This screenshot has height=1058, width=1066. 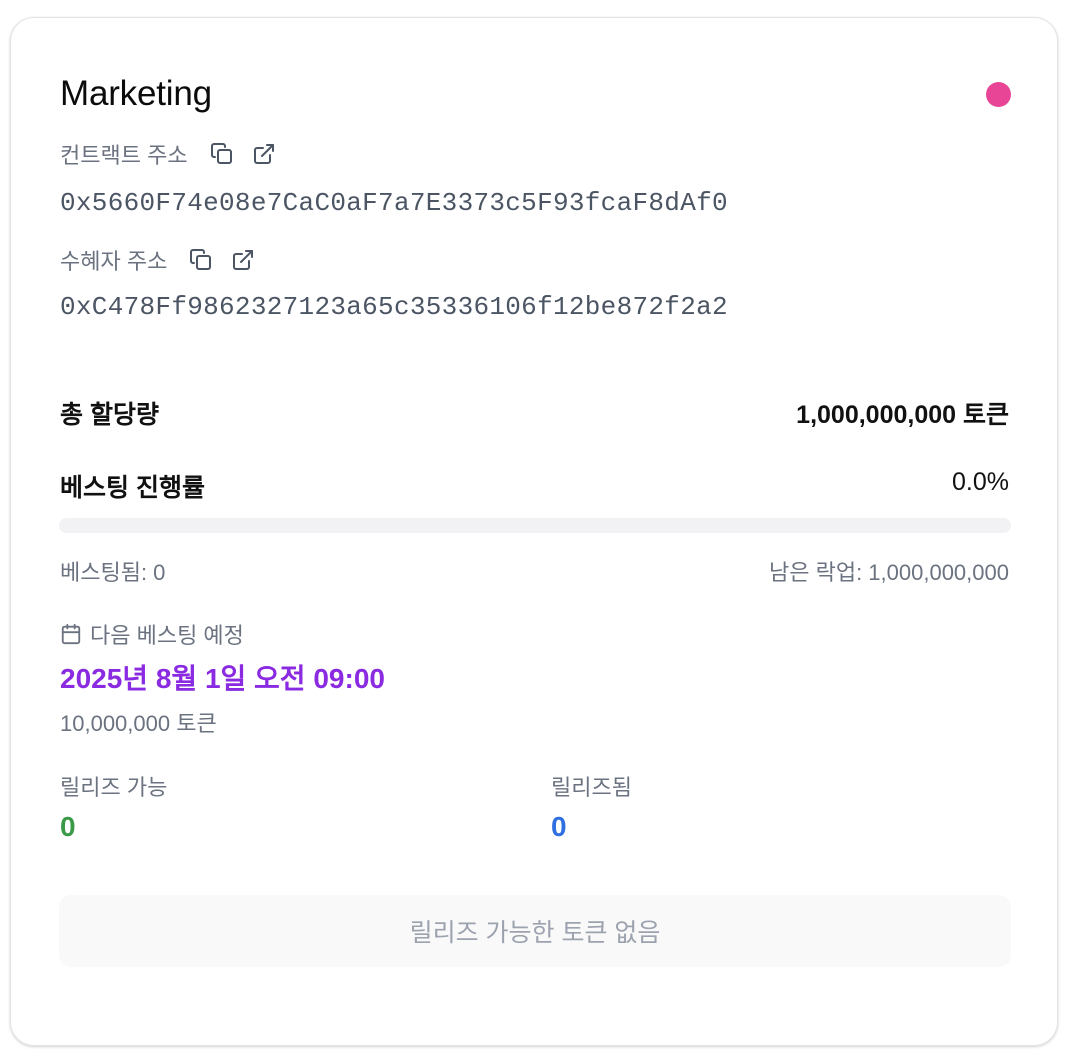 I want to click on locked-remaining: 남은 락업: 1,000,000,000, so click(x=889, y=572).